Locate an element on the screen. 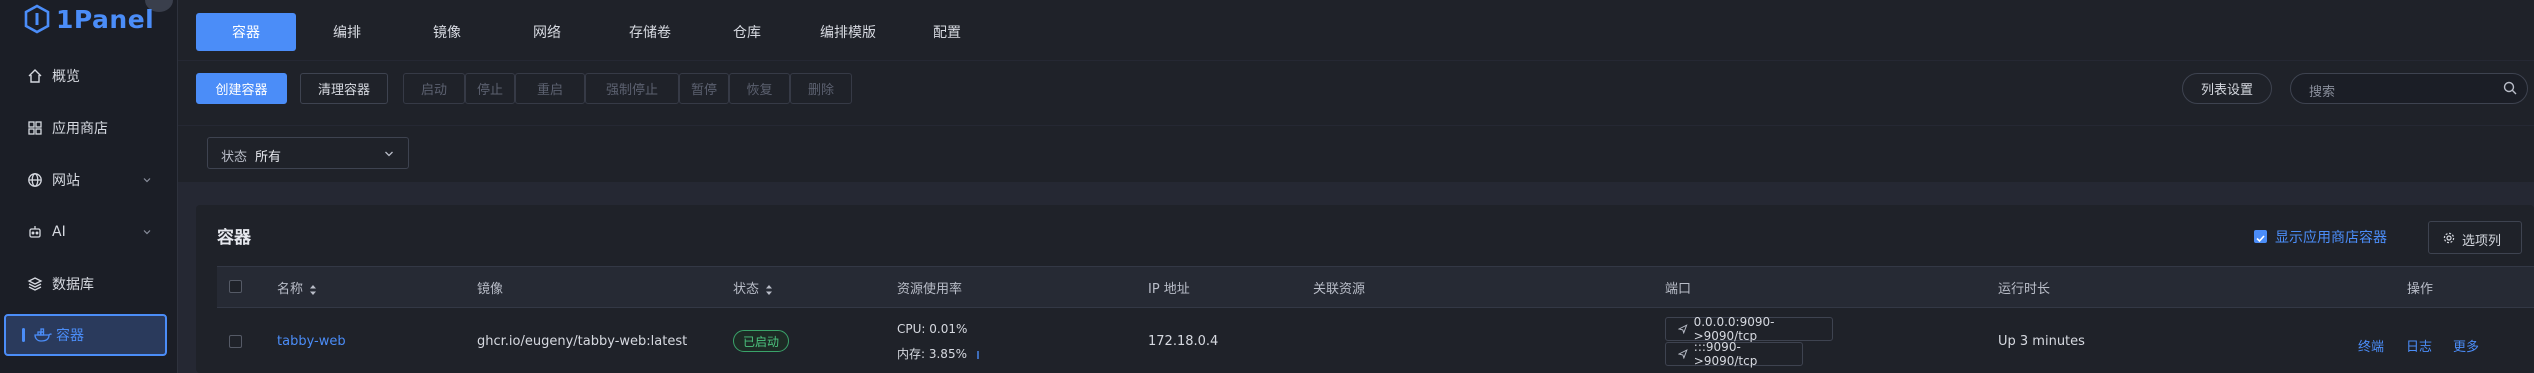  table-header is located at coordinates (1375, 287).